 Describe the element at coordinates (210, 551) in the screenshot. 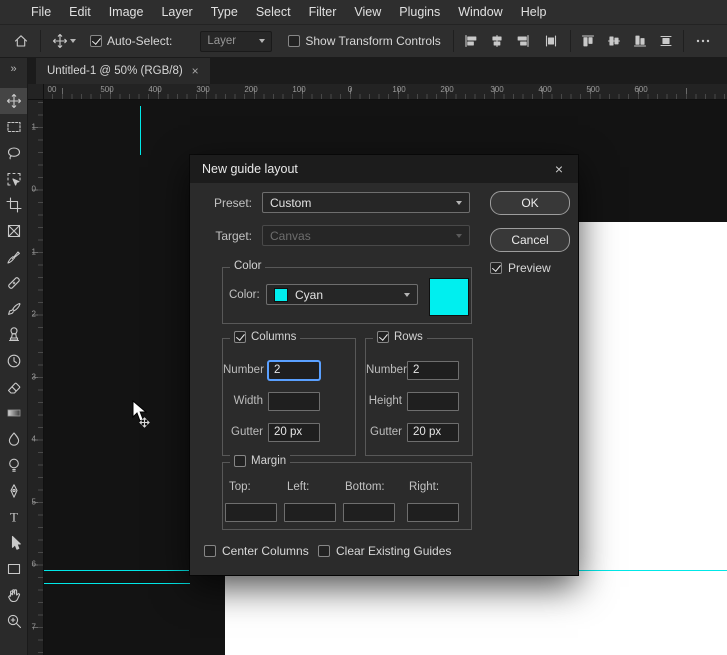

I see `center-columns-checkbox` at that location.